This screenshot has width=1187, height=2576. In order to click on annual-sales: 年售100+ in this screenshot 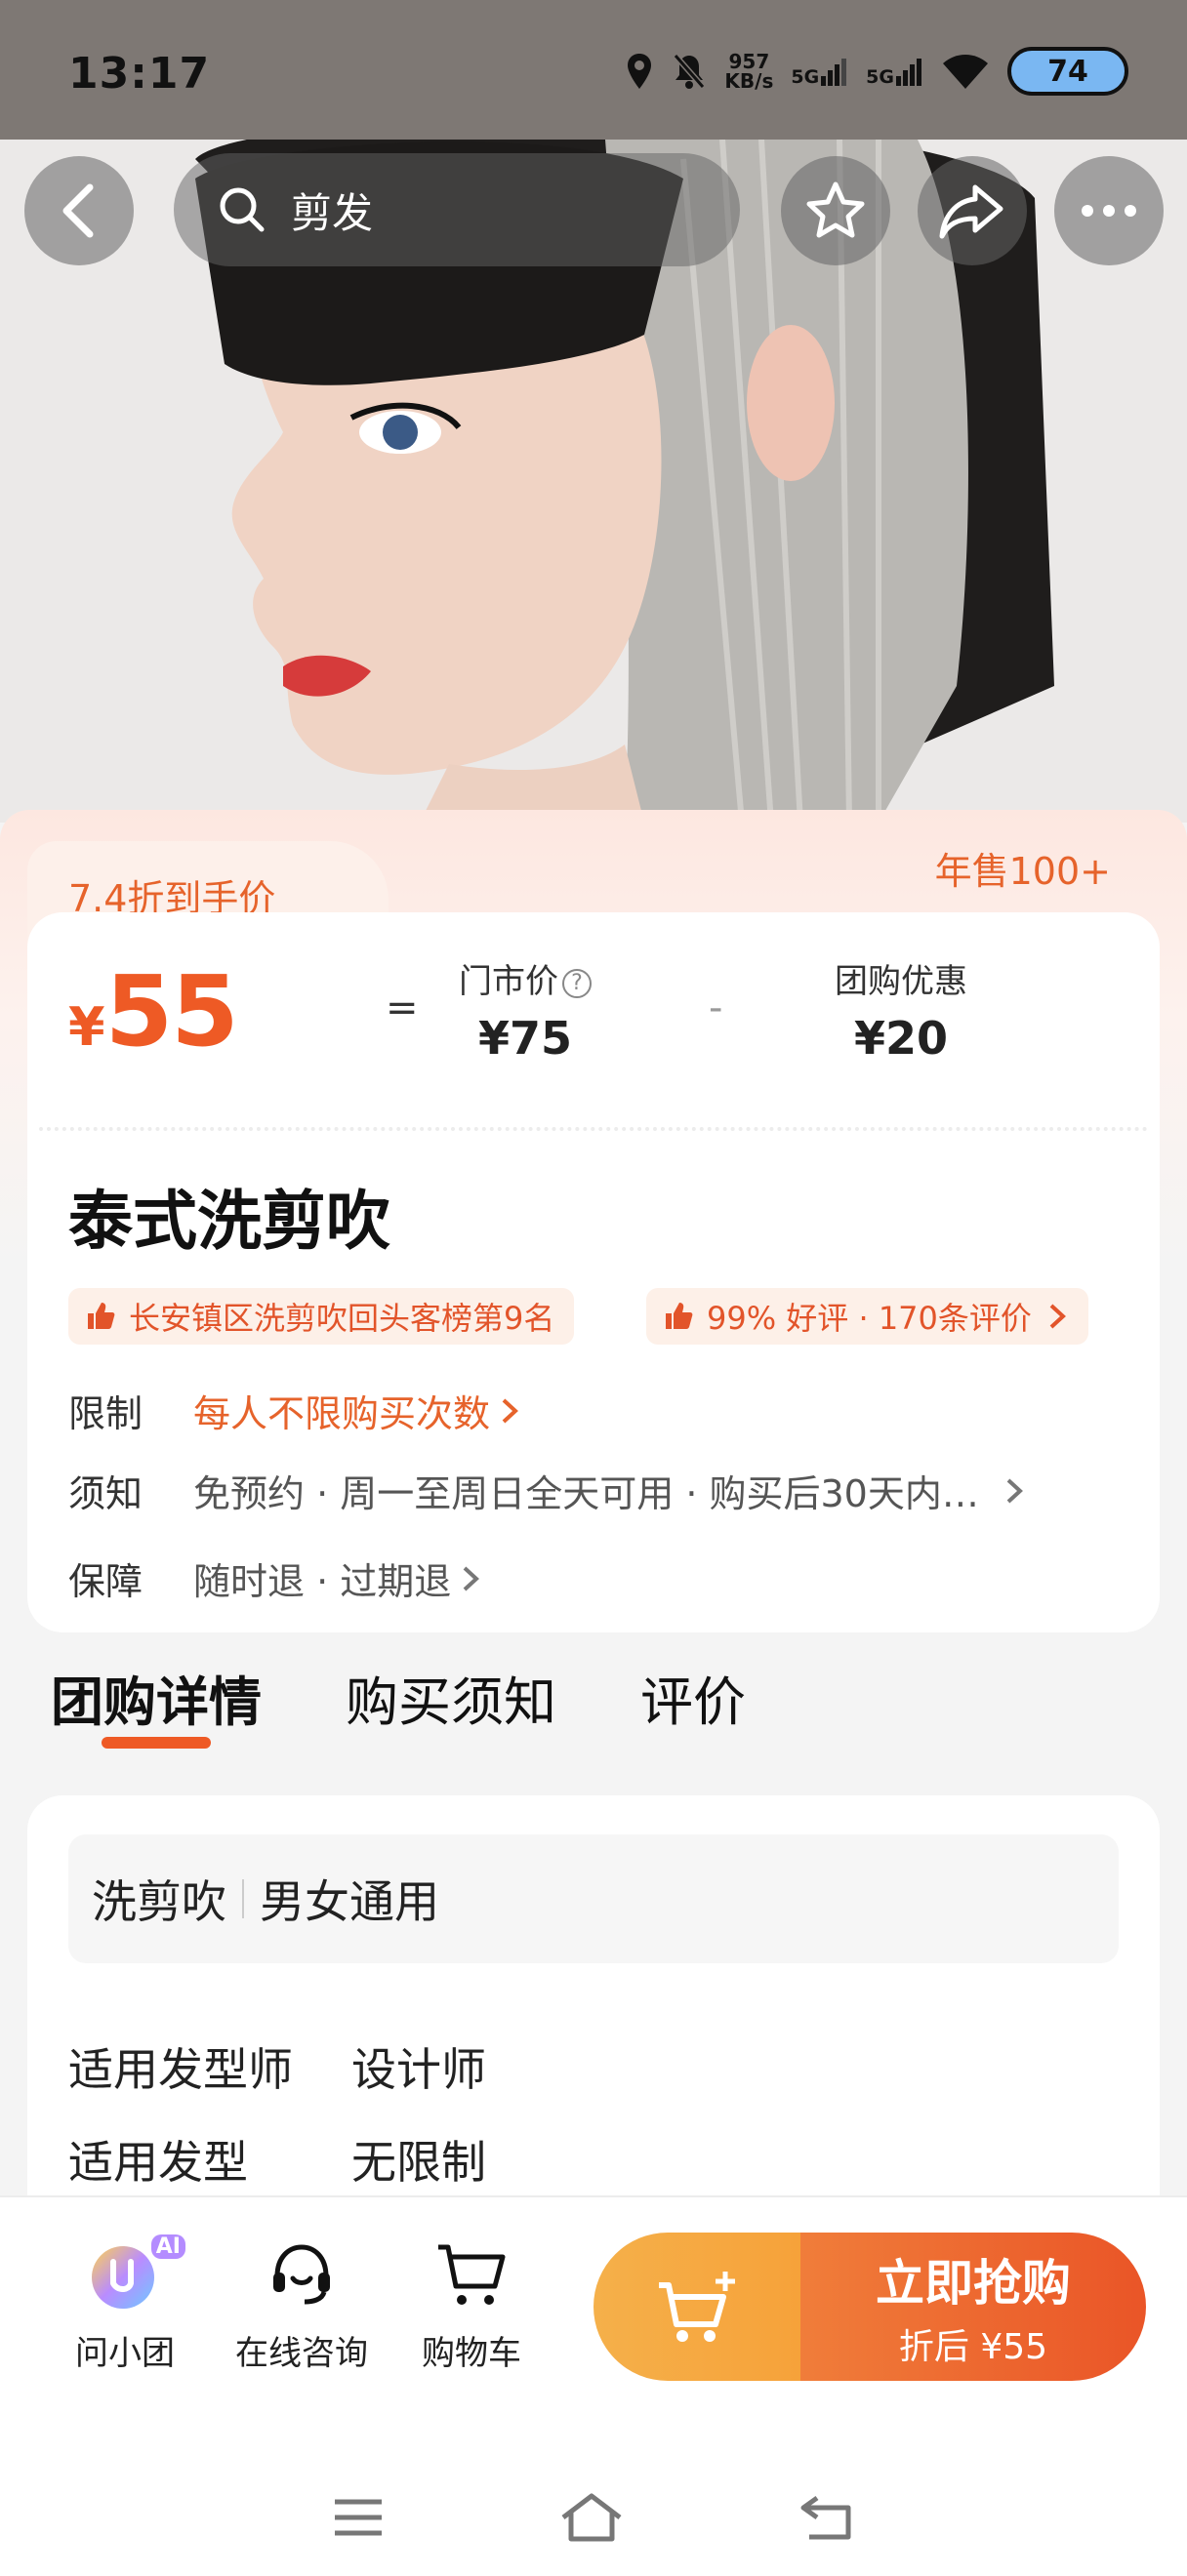, I will do `click(1022, 871)`.